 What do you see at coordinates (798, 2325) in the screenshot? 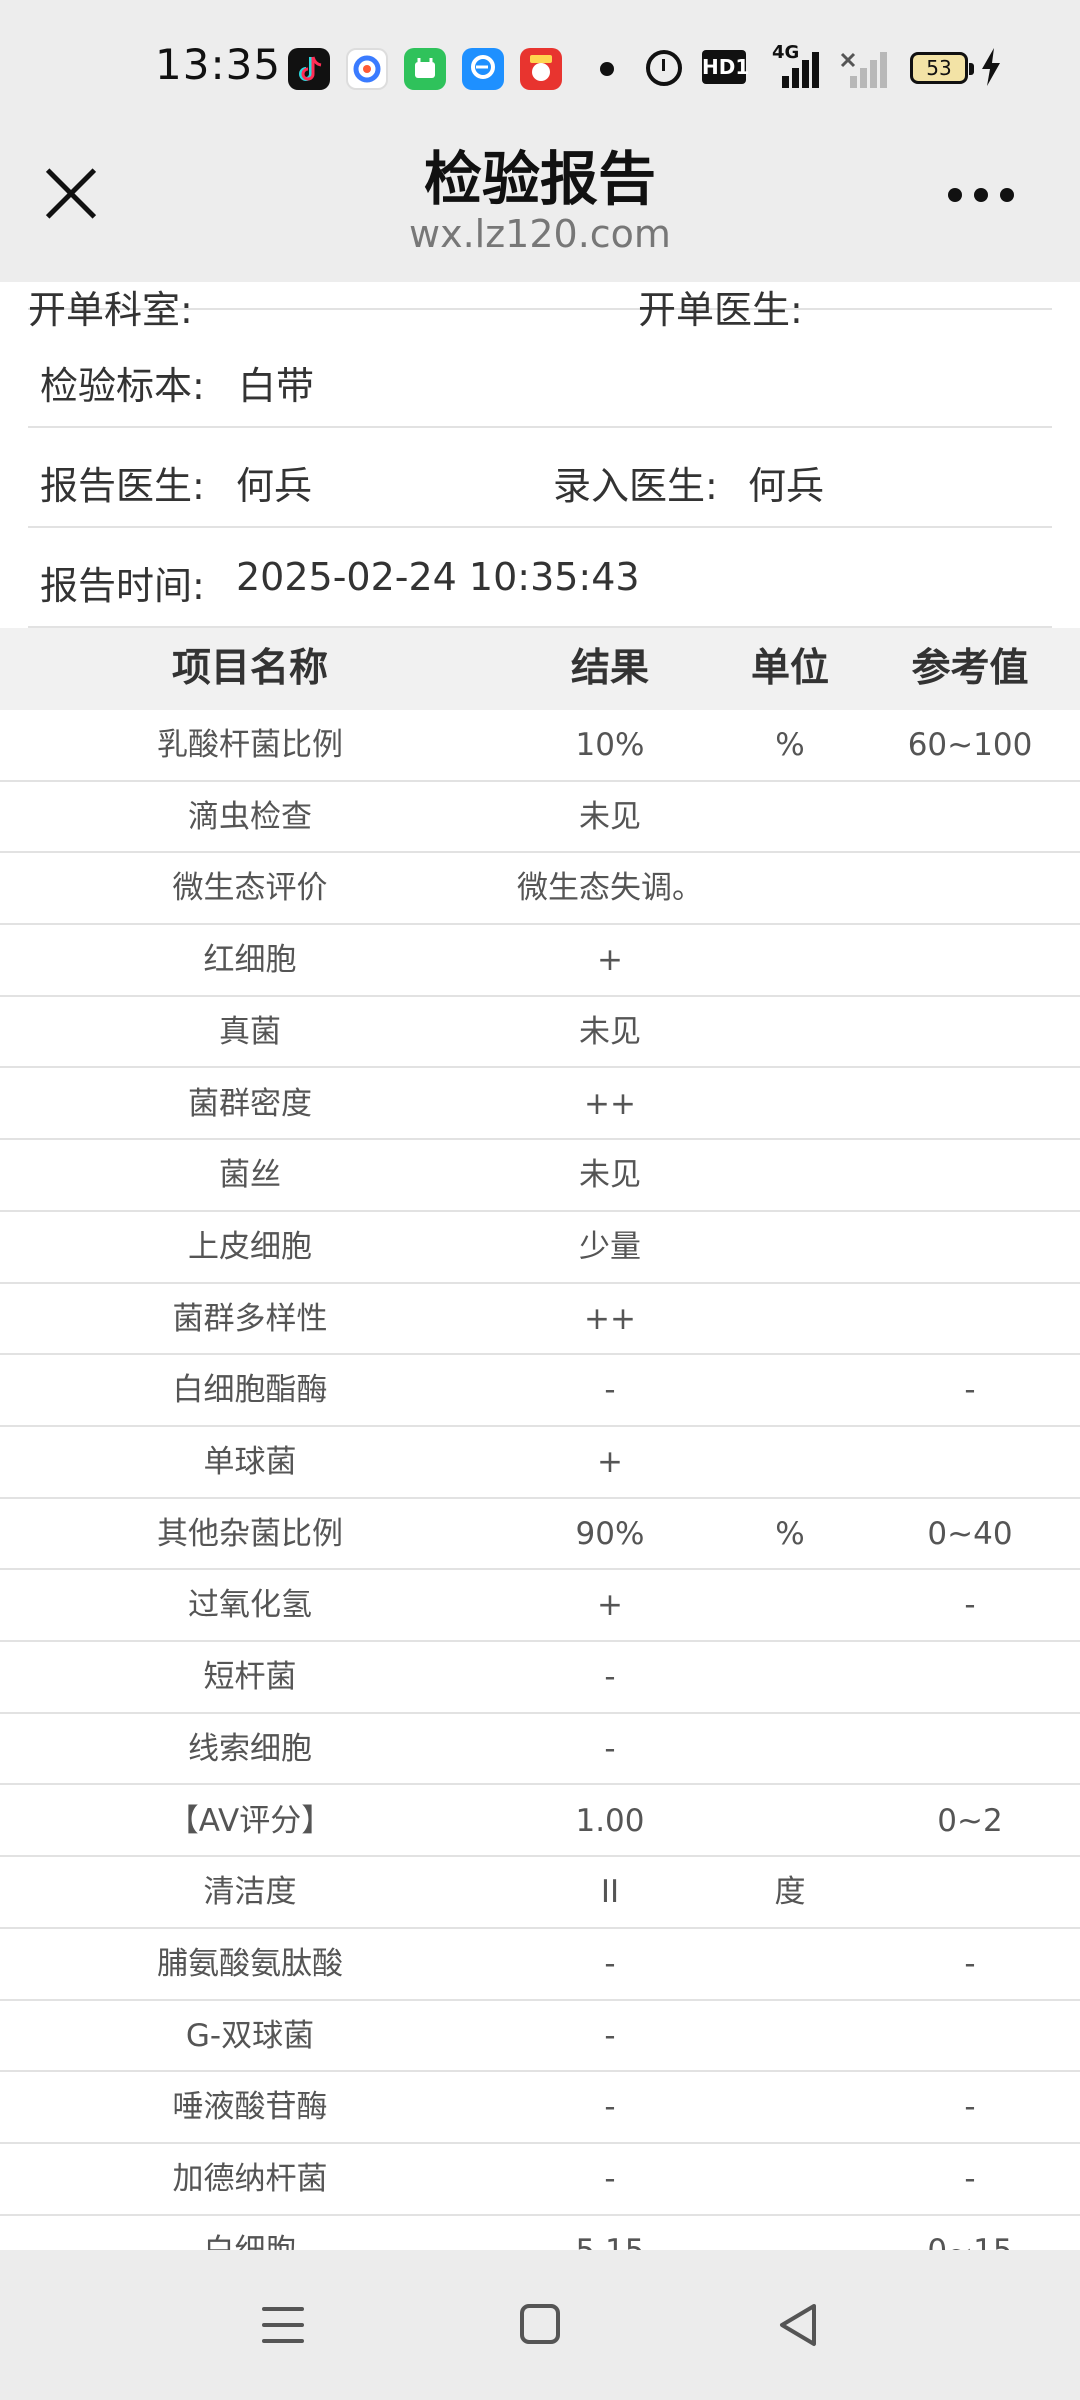
I see `back-icon` at bounding box center [798, 2325].